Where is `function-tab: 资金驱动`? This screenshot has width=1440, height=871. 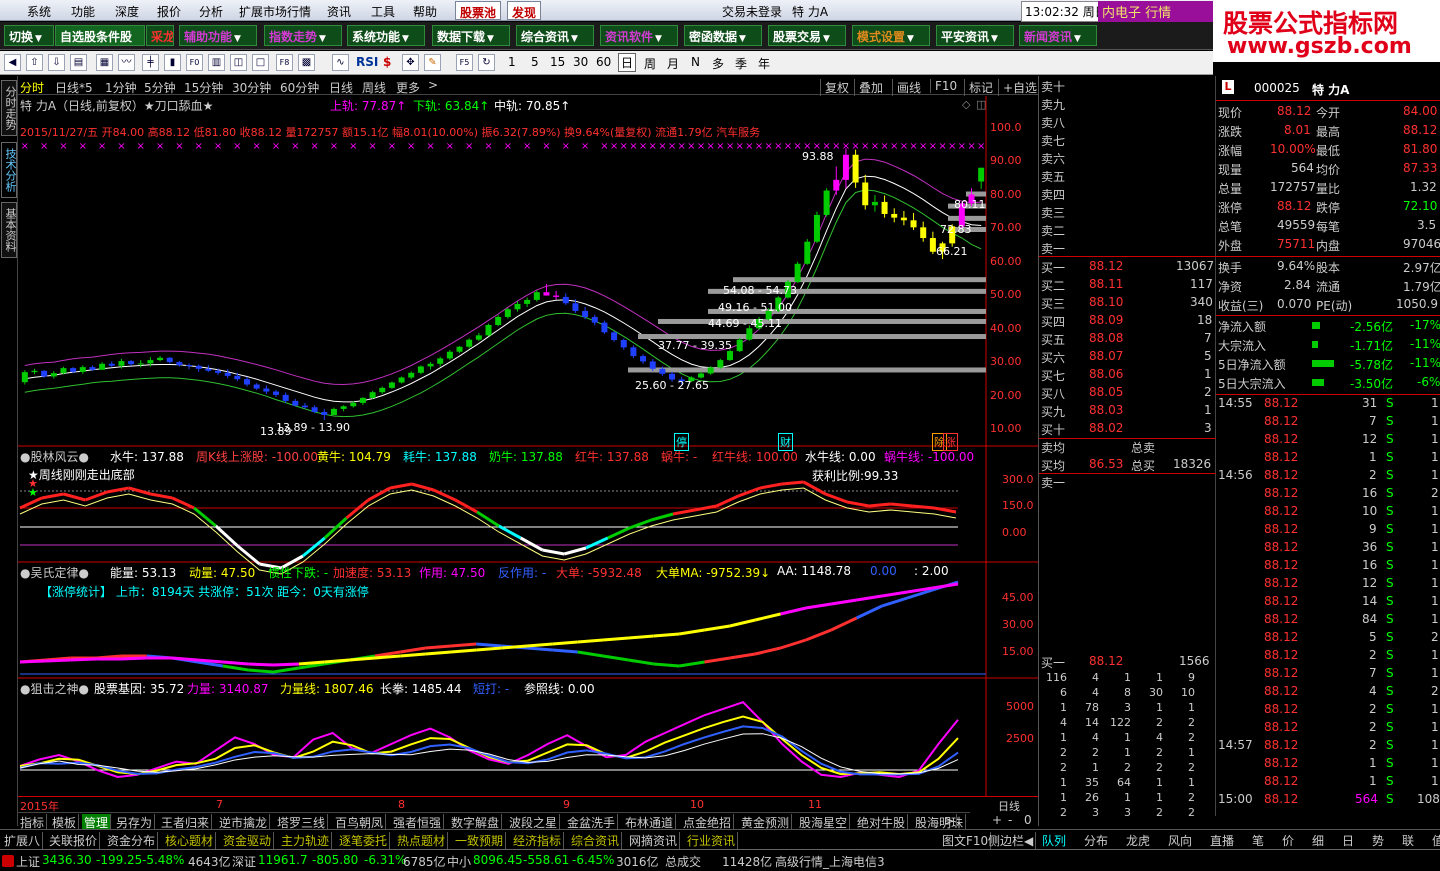
function-tab: 资金驱动 is located at coordinates (248, 840).